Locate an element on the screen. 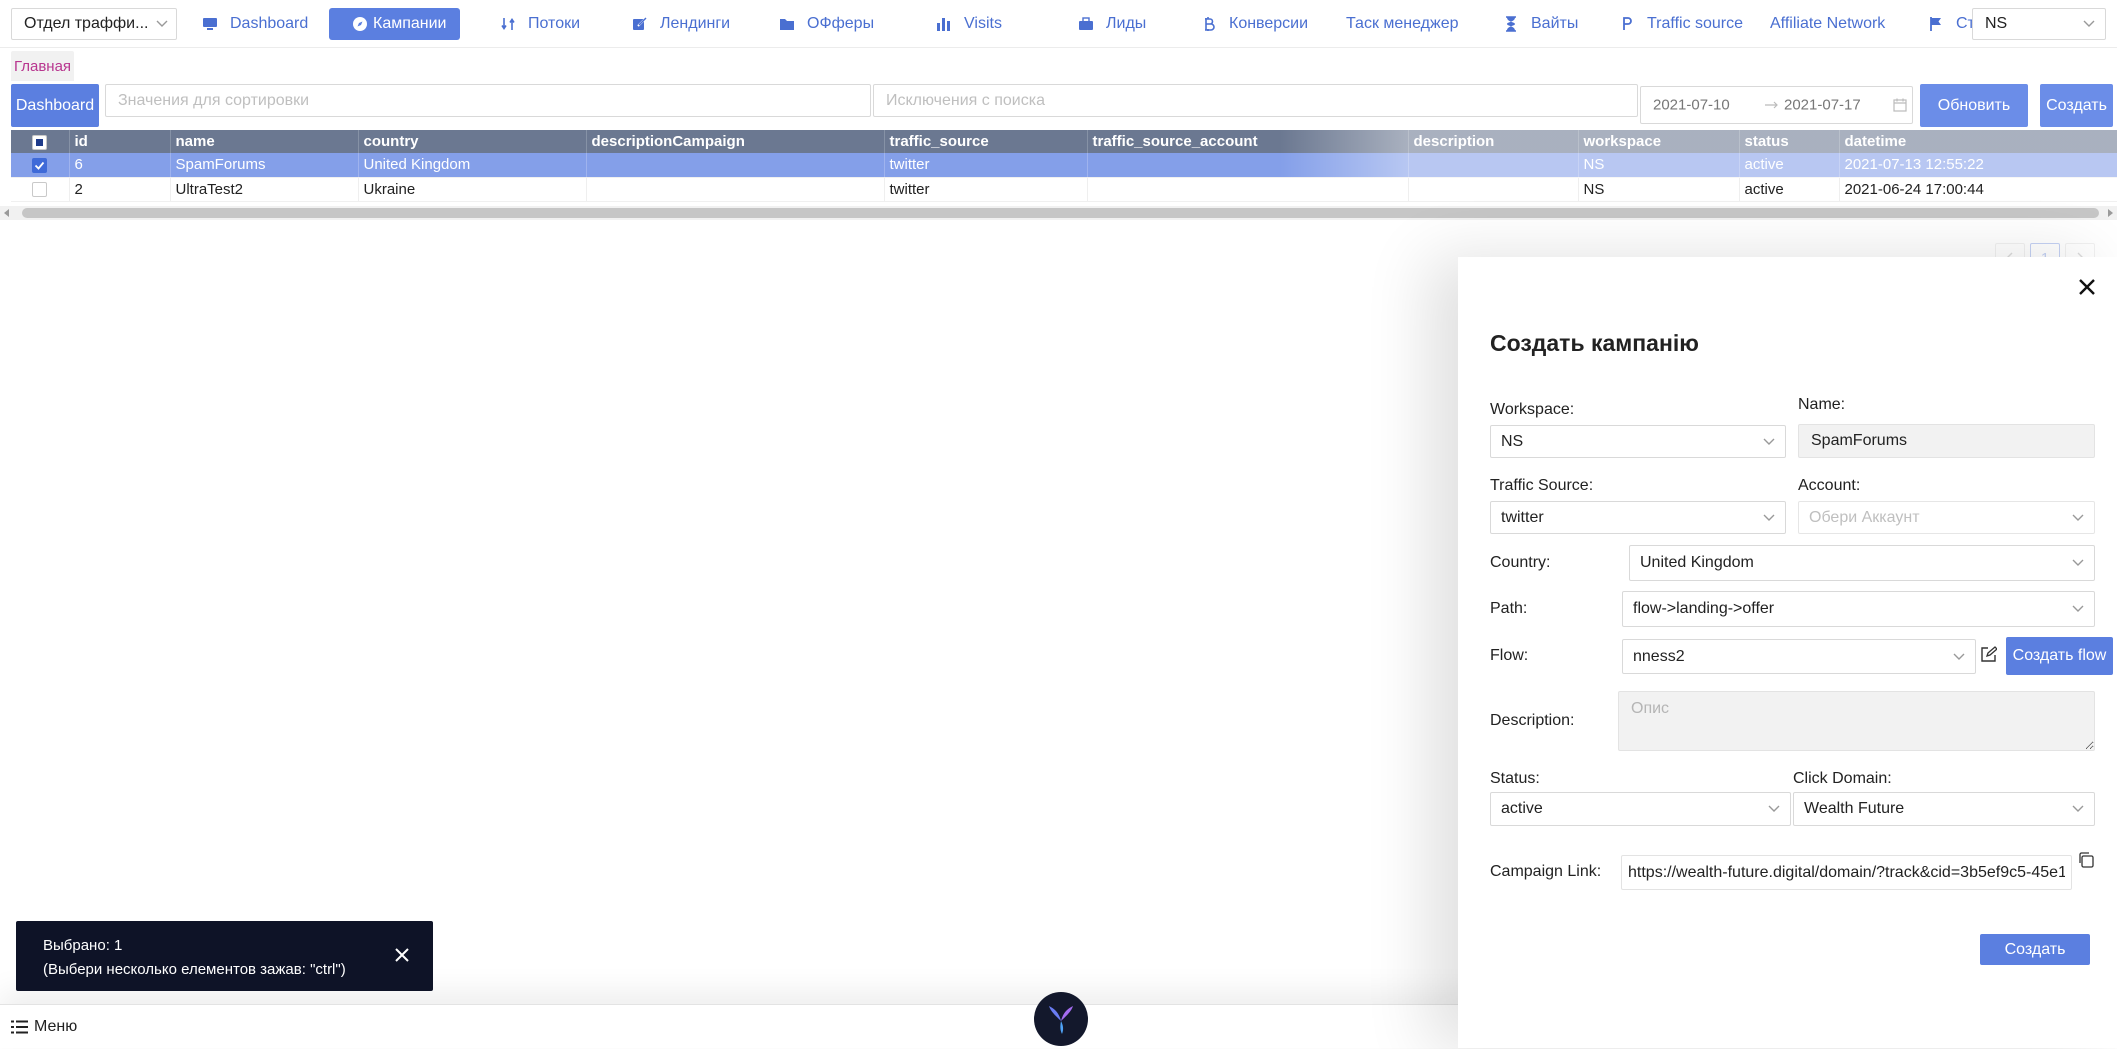  search-exclusions-input is located at coordinates (1255, 100).